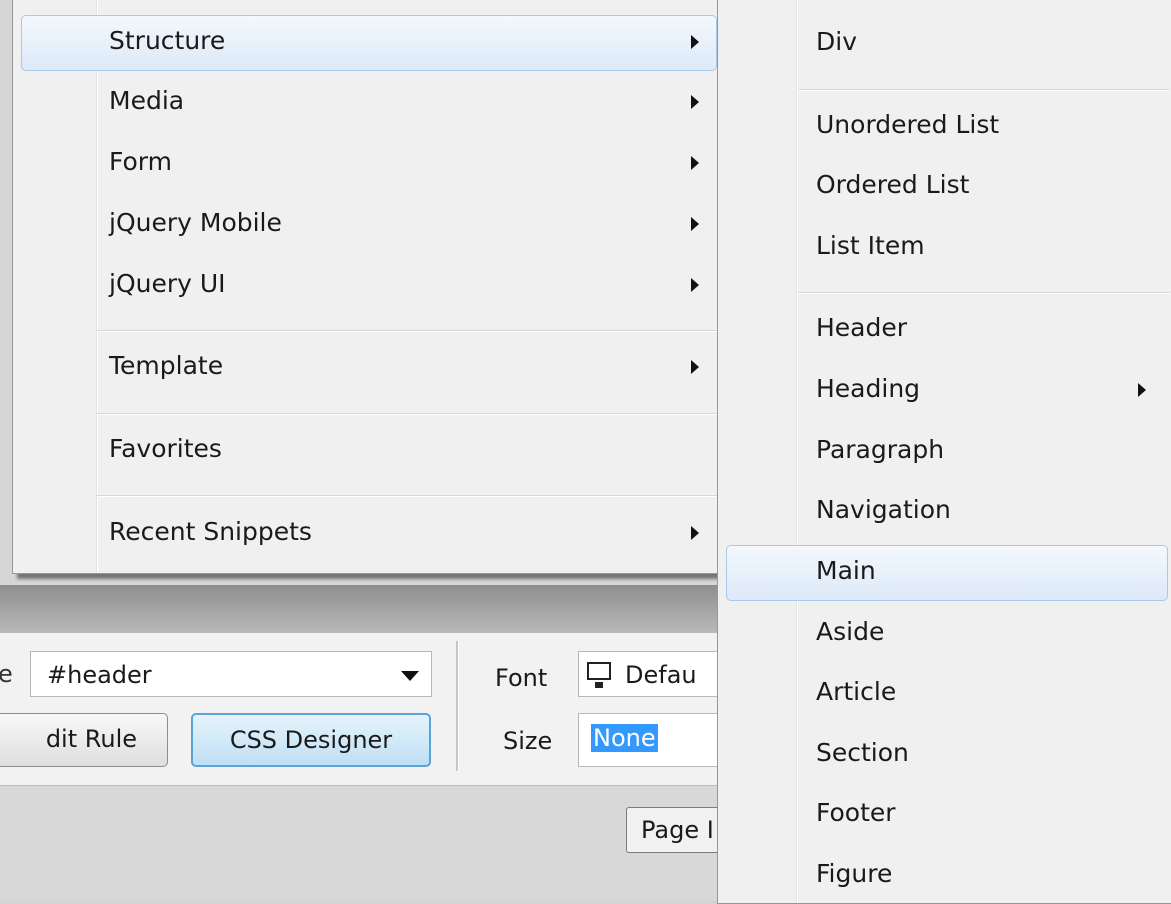  I want to click on panel-divider, so click(457, 706).